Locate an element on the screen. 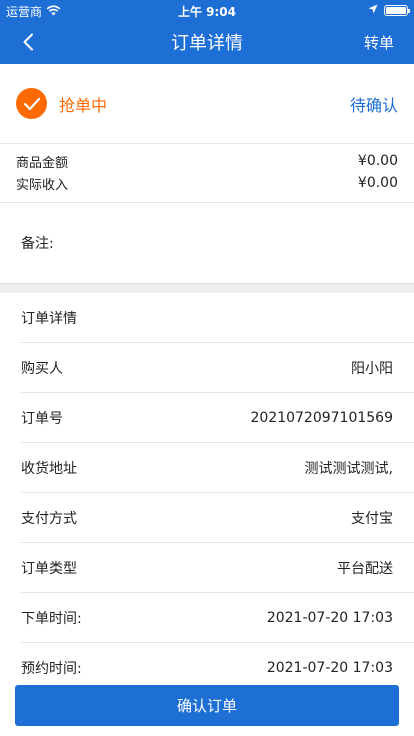 This screenshot has width=414, height=736. detail-row-address: 收货地址 测试测试测试, is located at coordinates (217, 468).